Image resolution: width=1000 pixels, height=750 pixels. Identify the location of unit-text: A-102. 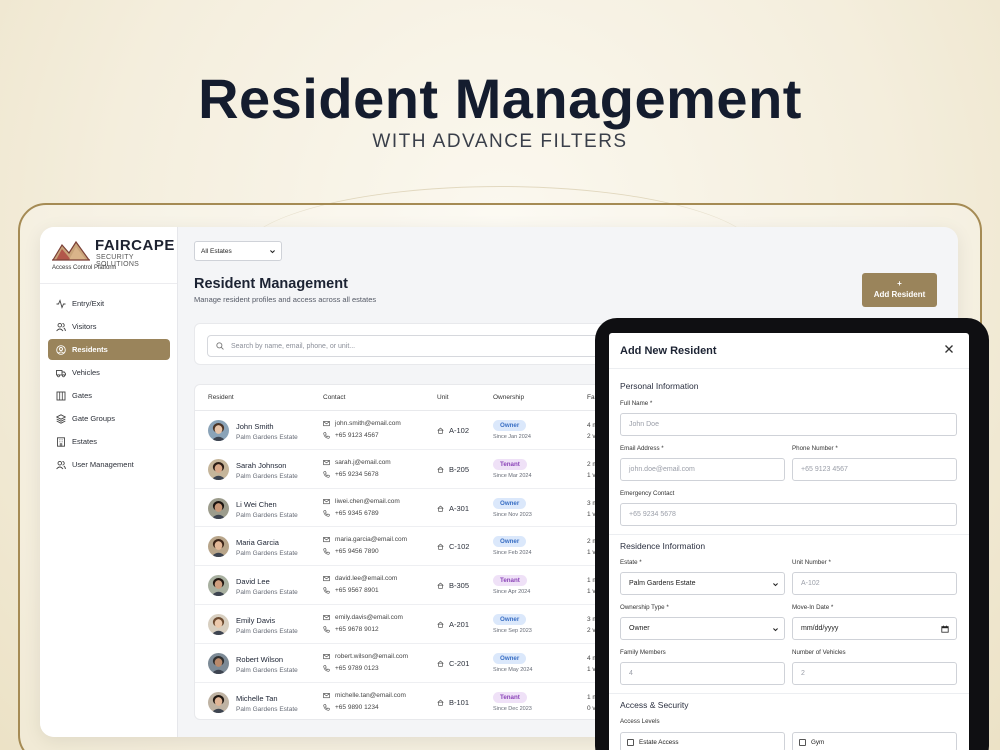
(459, 430).